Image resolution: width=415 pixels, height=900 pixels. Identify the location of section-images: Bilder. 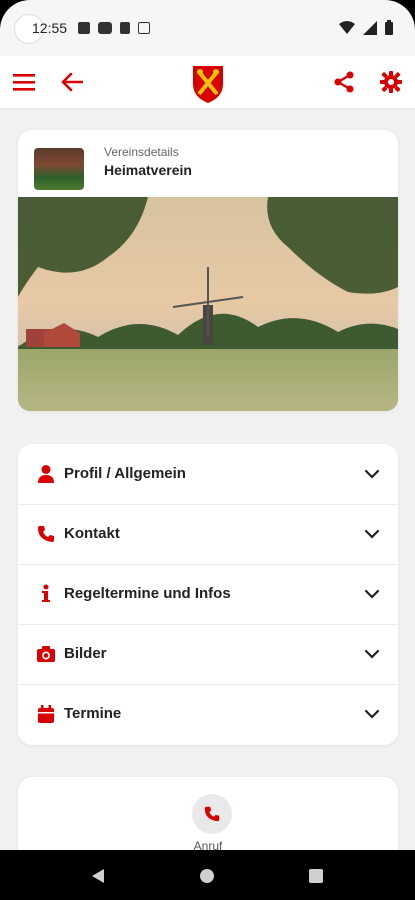
(208, 654).